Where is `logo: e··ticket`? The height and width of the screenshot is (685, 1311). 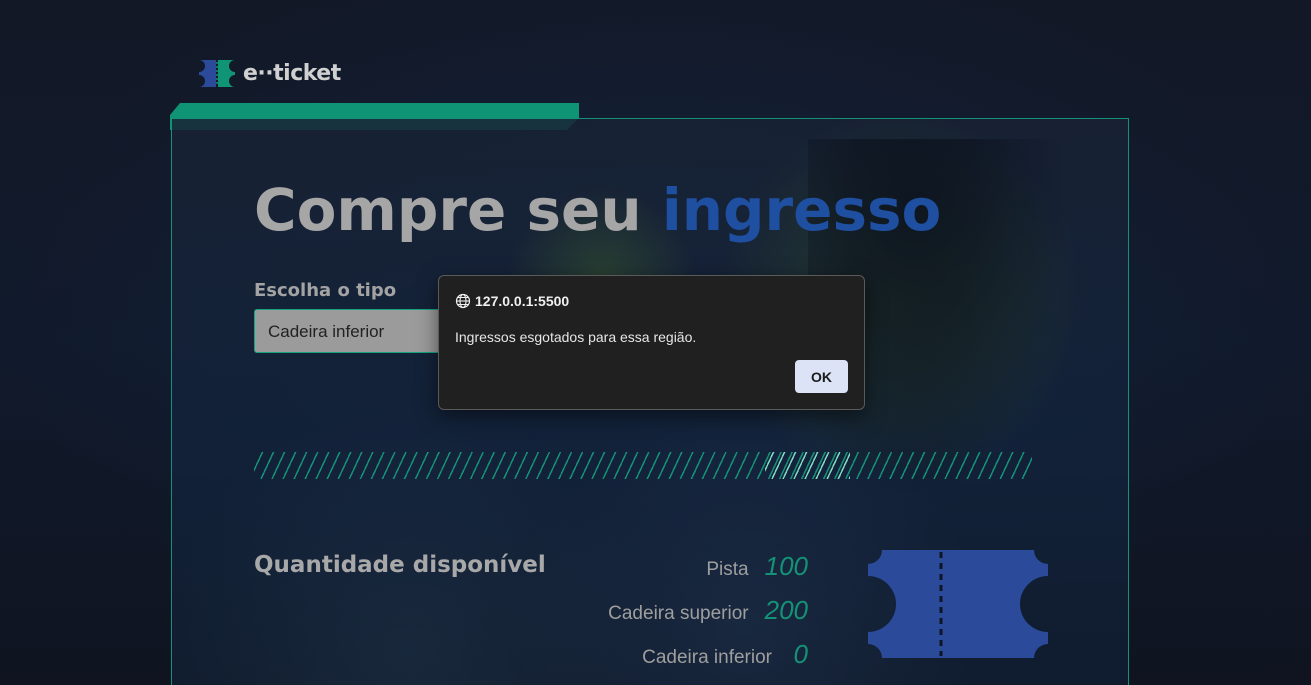
logo: e··ticket is located at coordinates (269, 73).